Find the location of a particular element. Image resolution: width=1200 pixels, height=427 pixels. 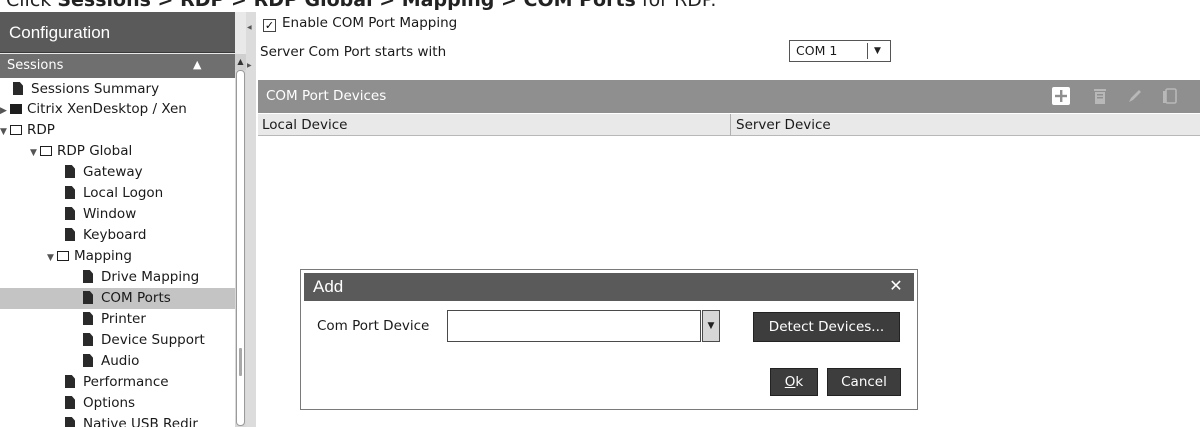

server-com-port-value: COM 1 is located at coordinates (817, 50).